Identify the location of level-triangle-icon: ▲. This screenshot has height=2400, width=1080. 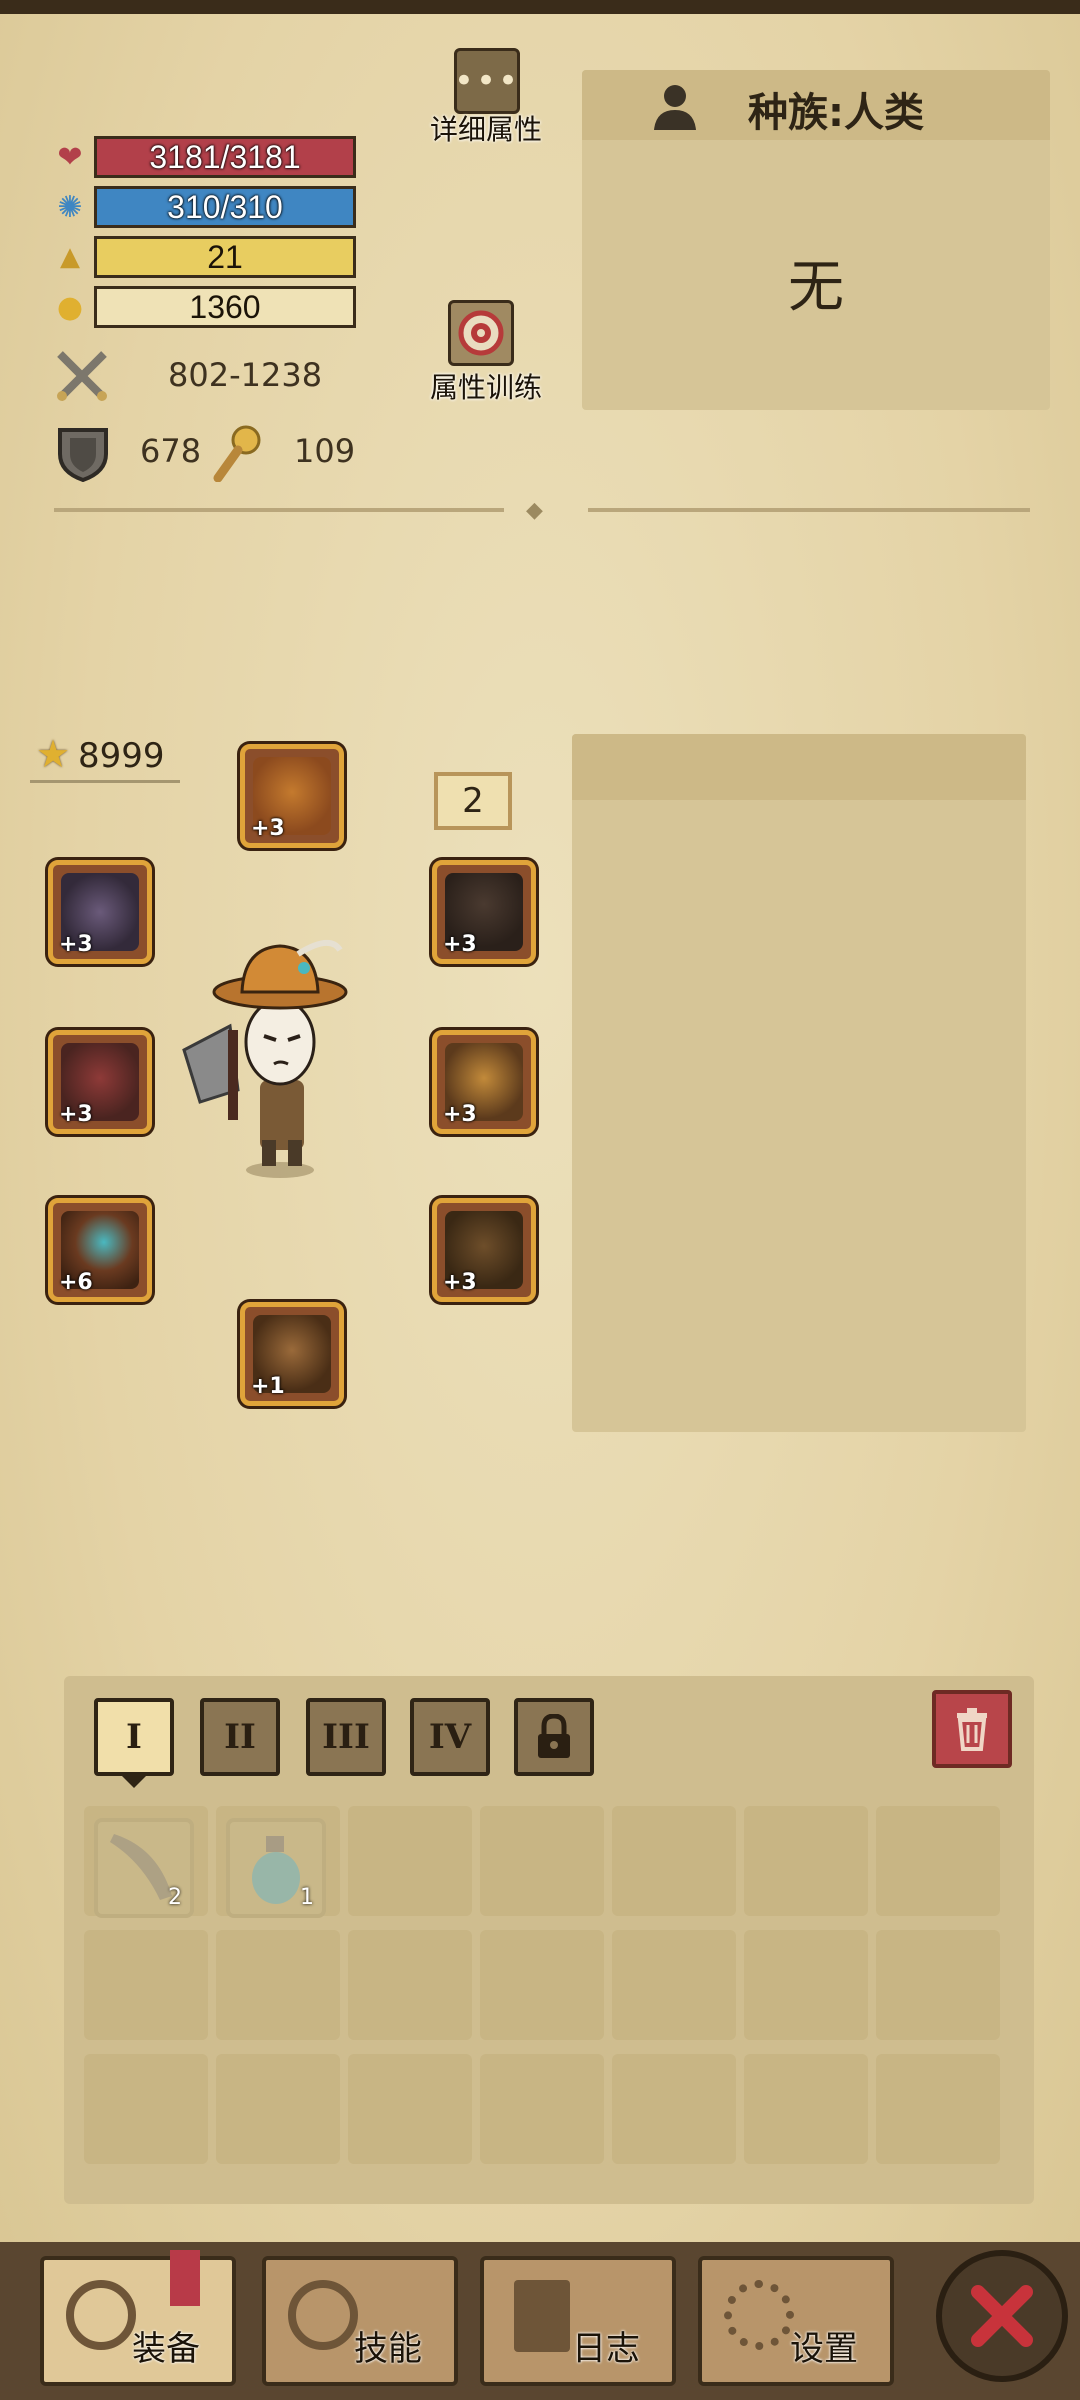
(70, 257).